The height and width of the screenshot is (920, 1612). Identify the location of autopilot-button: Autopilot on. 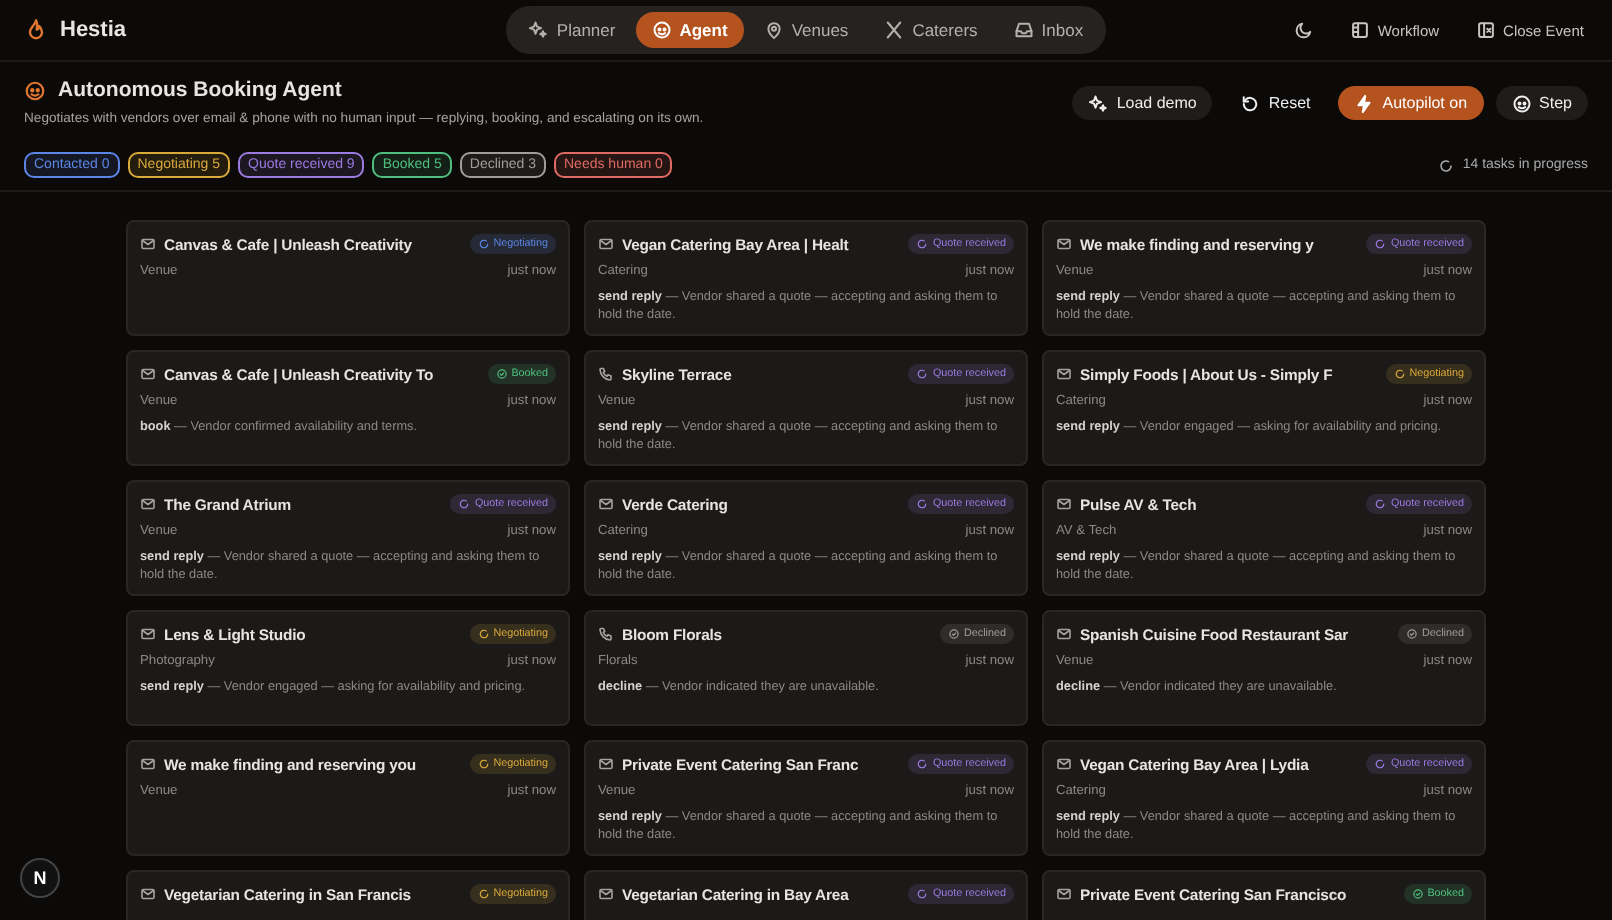
(1411, 103).